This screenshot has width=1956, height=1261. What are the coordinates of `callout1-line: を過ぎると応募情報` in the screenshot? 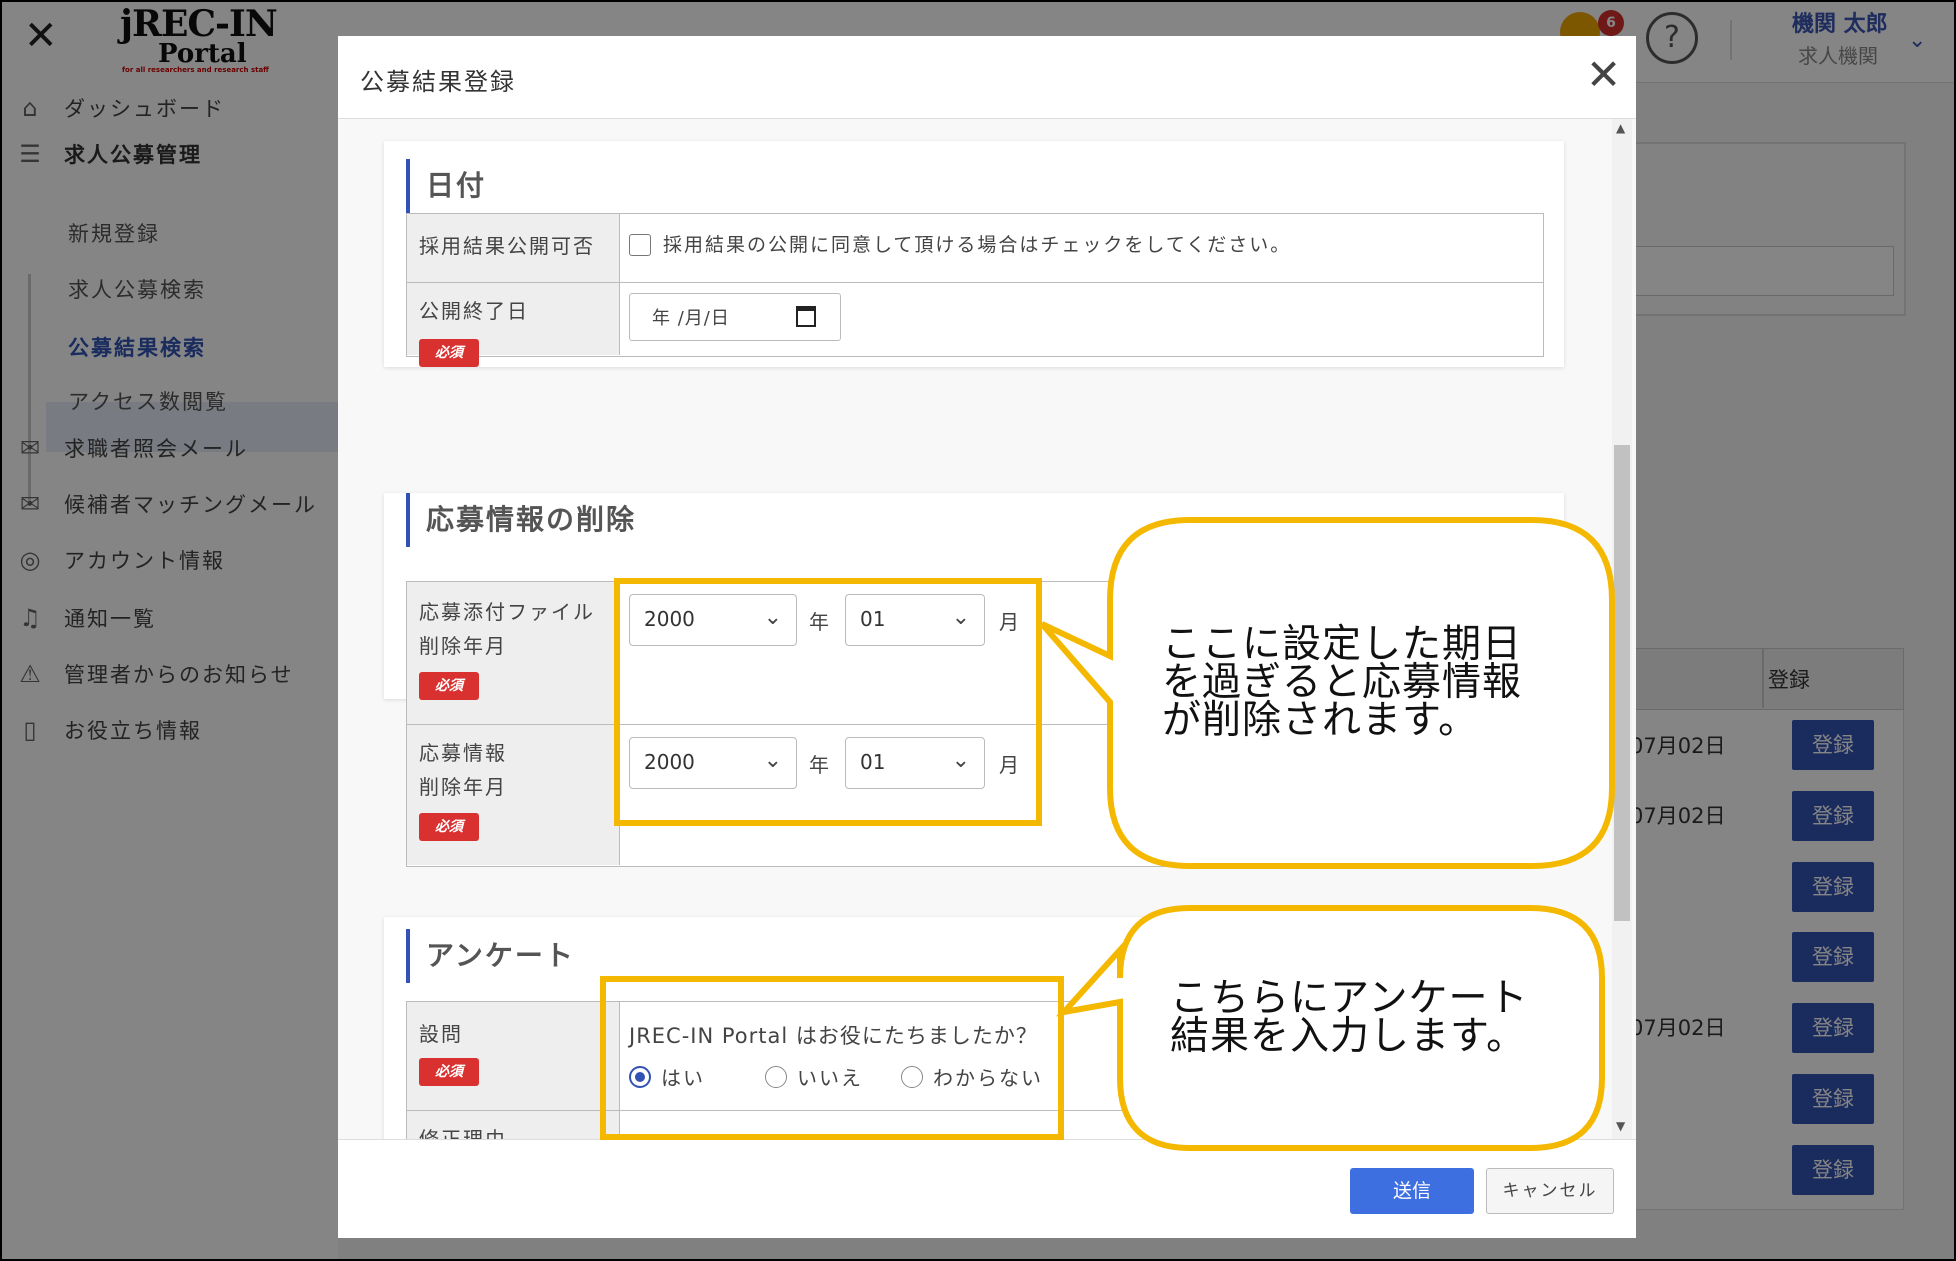 It's located at (1342, 682).